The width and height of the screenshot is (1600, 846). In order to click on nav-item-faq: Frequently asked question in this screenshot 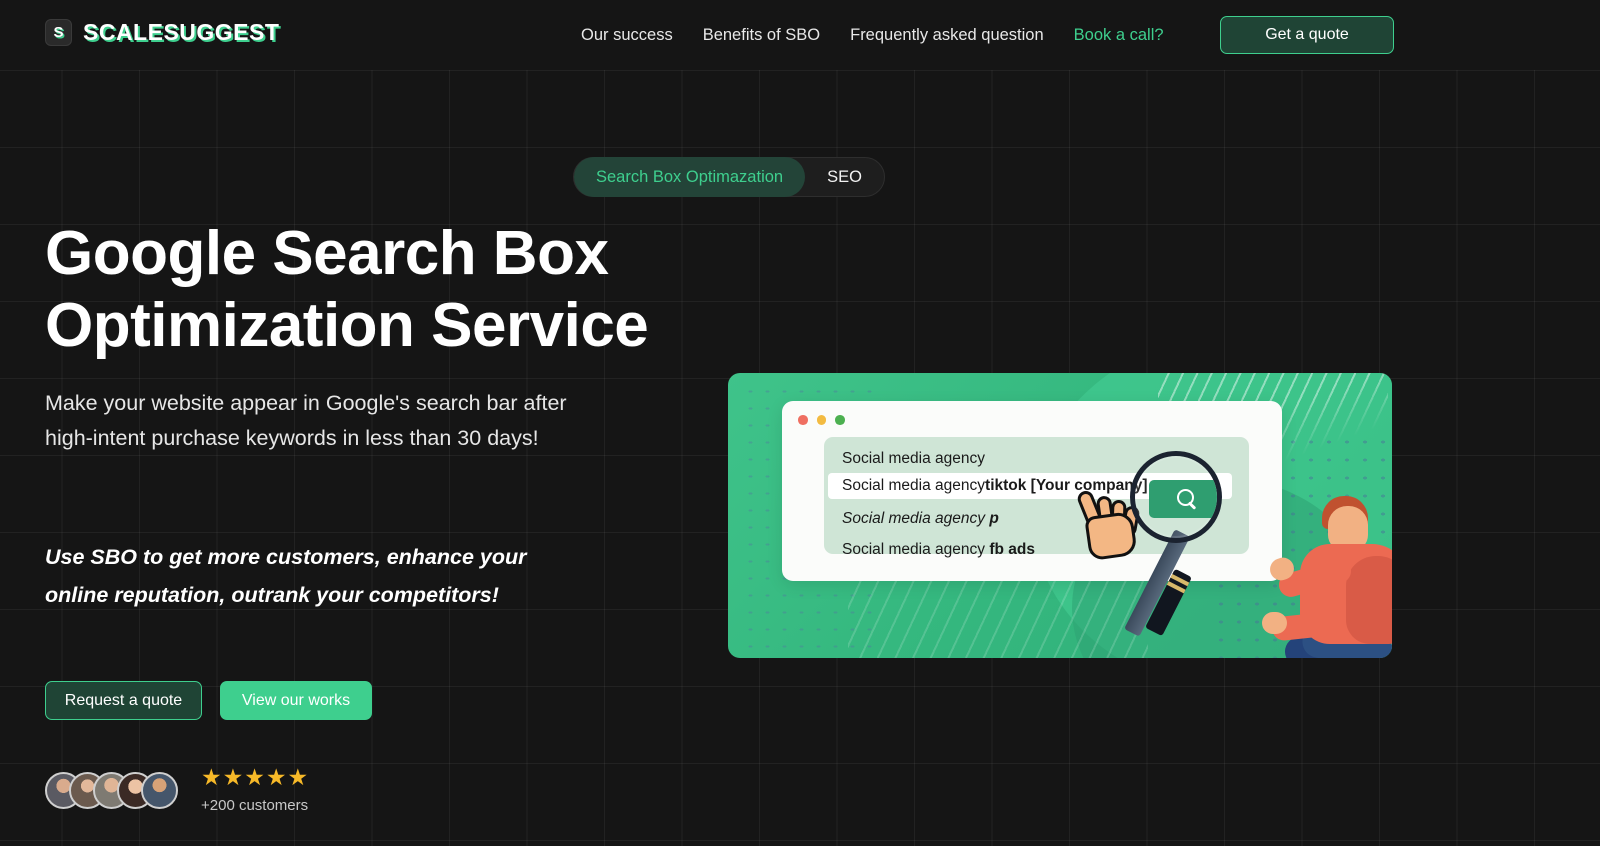, I will do `click(947, 35)`.